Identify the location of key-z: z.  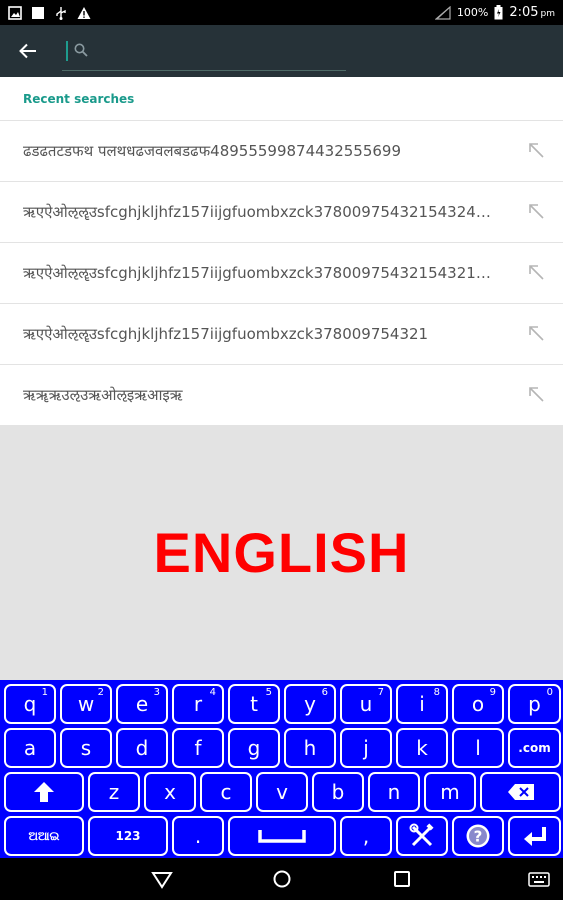
(114, 792).